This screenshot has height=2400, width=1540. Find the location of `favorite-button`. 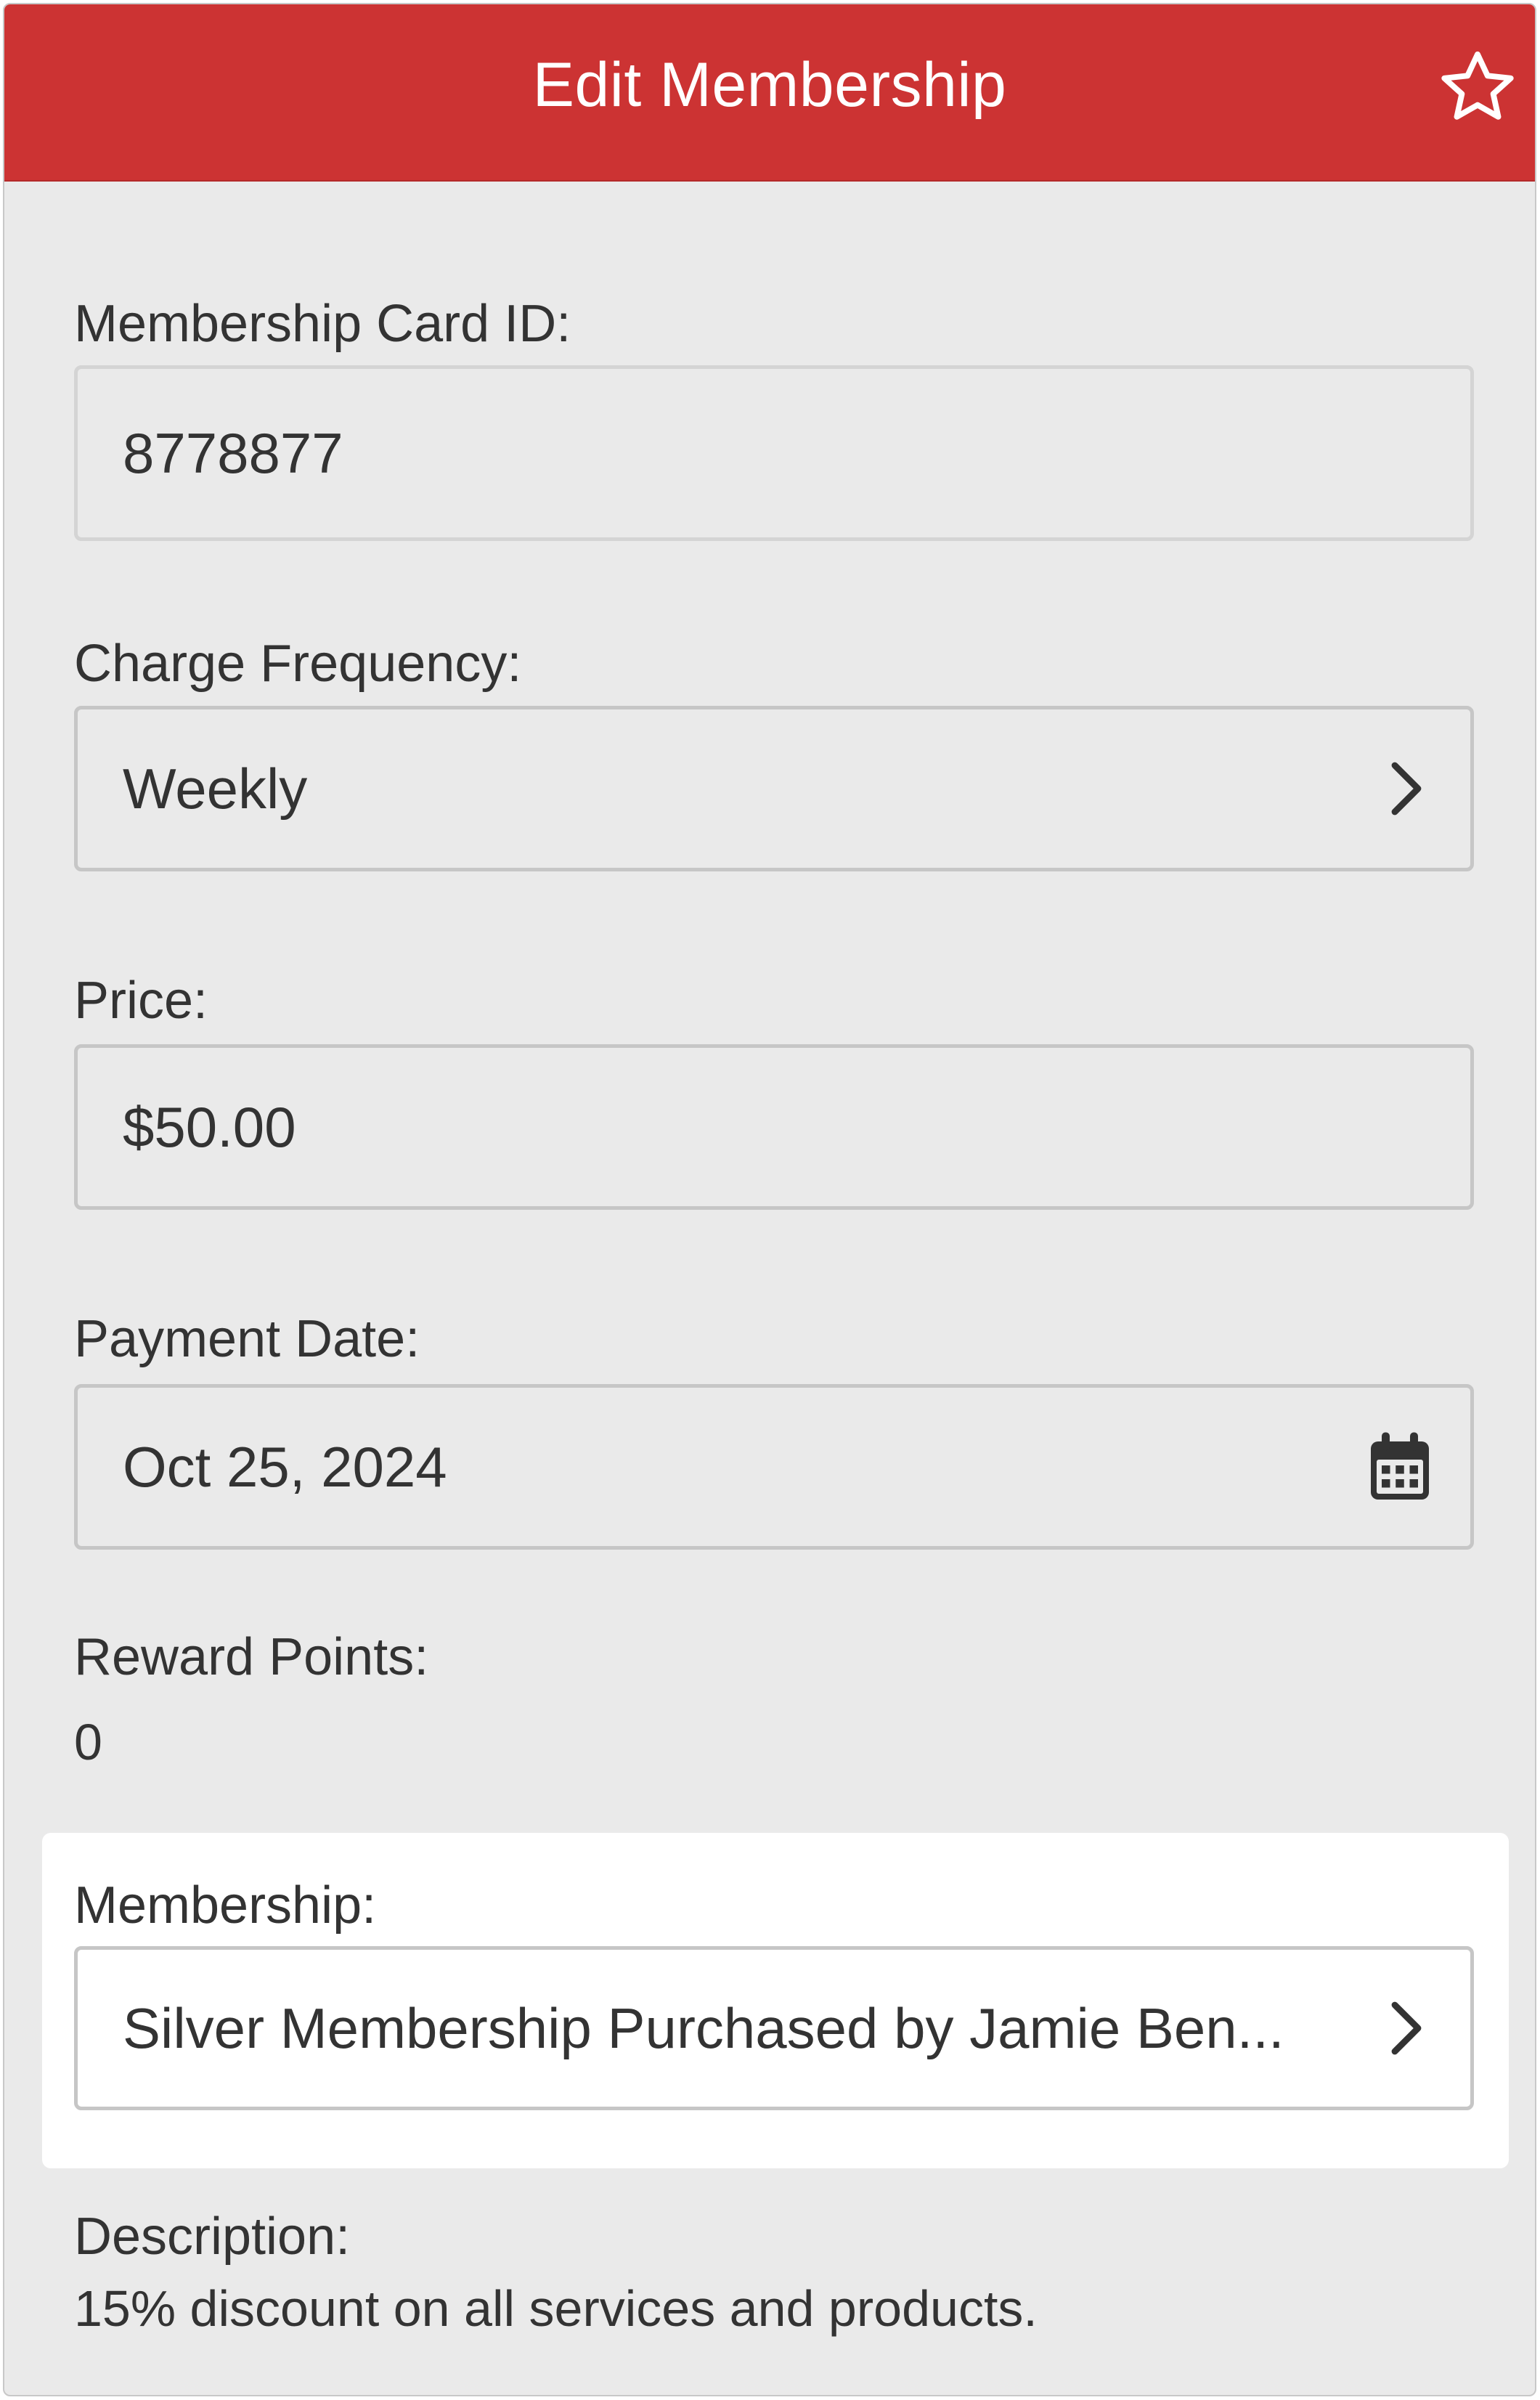

favorite-button is located at coordinates (1477, 88).